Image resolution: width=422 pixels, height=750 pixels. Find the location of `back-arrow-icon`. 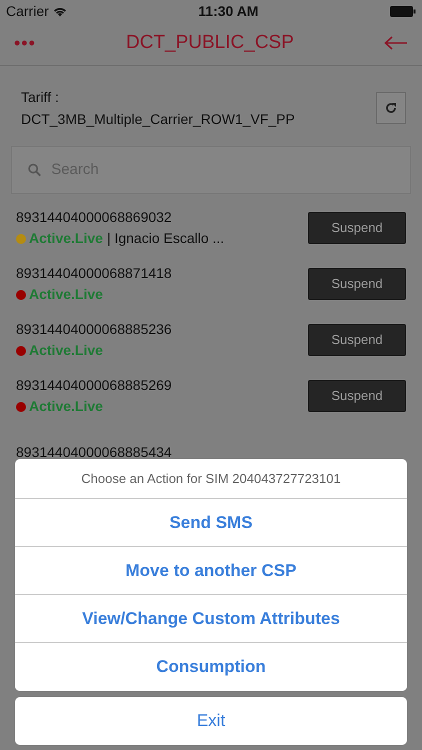

back-arrow-icon is located at coordinates (396, 43).